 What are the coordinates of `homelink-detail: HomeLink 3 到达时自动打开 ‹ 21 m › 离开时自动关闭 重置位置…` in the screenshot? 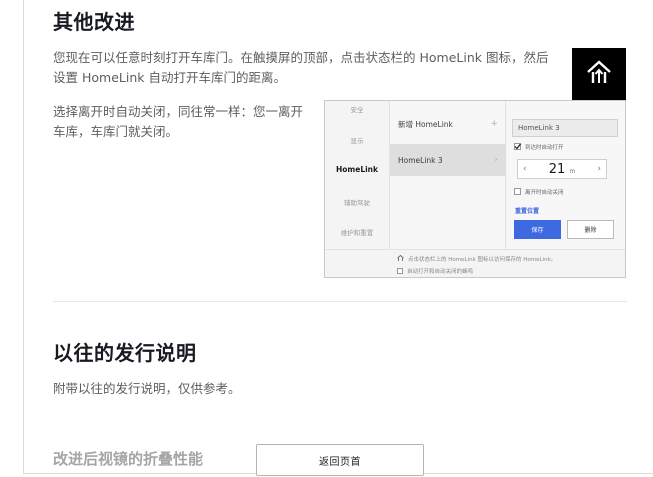 It's located at (566, 175).